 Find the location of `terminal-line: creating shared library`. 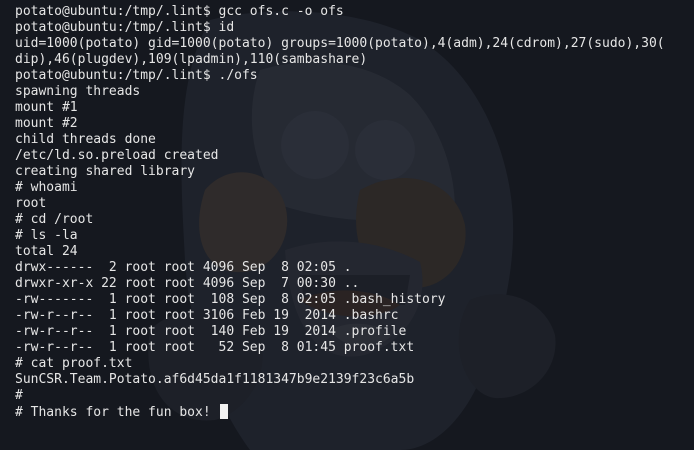

terminal-line: creating shared library is located at coordinates (105, 171).